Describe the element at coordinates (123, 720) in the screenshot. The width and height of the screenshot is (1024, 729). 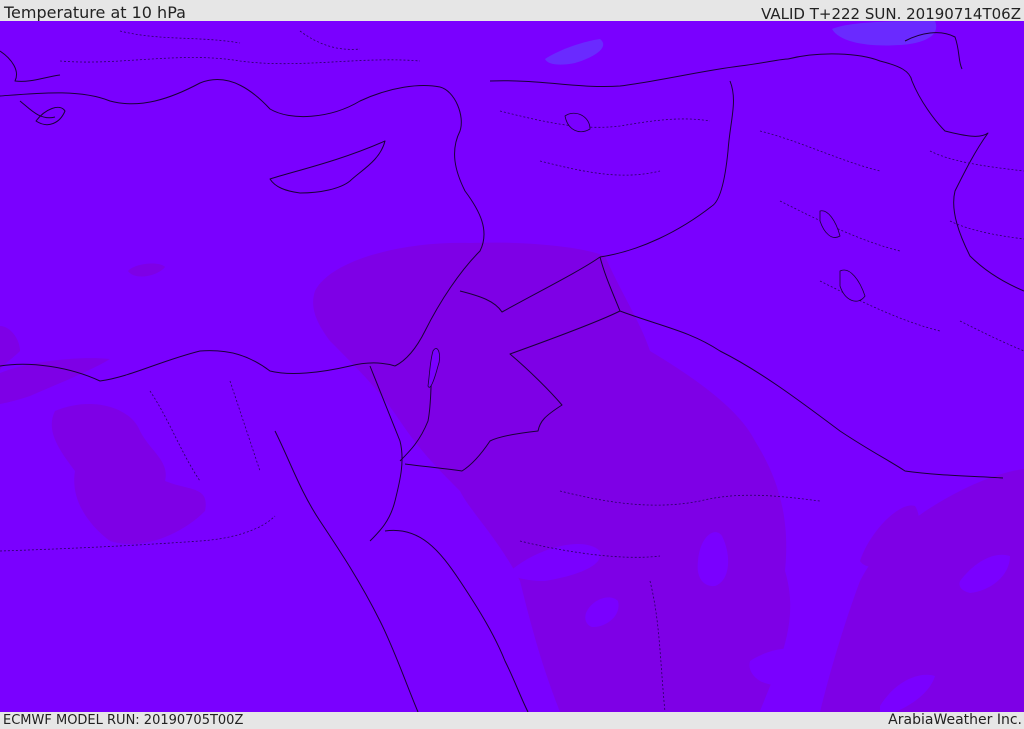
I see `model-run-label: ECMWF MODEL RUN: 20190705T00Z` at that location.